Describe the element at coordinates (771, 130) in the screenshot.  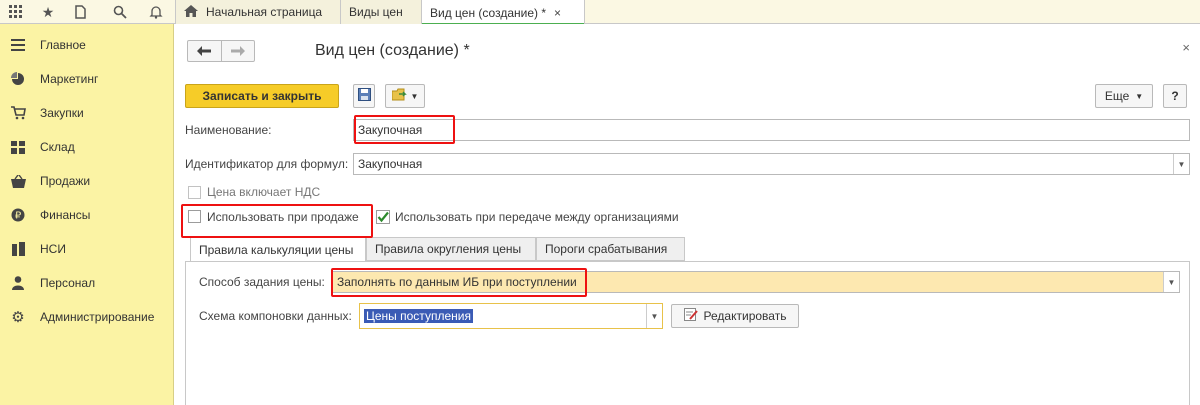
I see `name-field: Закупочная` at that location.